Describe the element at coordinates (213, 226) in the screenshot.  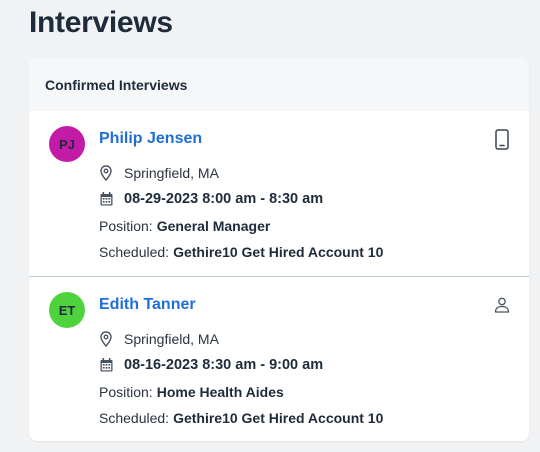
I see `position-value: General Manager` at that location.